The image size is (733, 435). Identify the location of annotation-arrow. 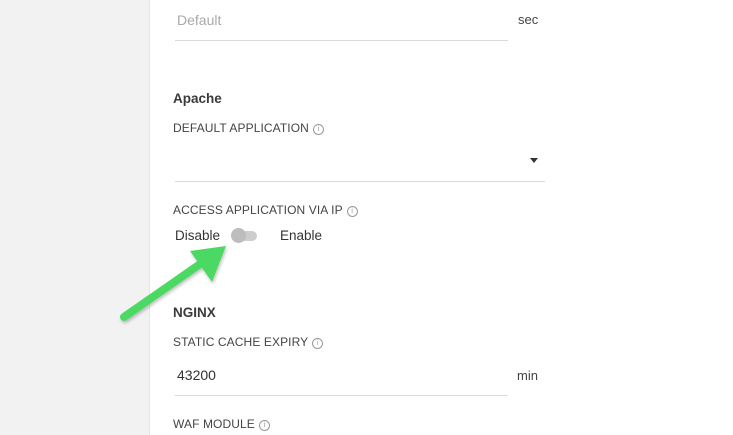
(173, 283).